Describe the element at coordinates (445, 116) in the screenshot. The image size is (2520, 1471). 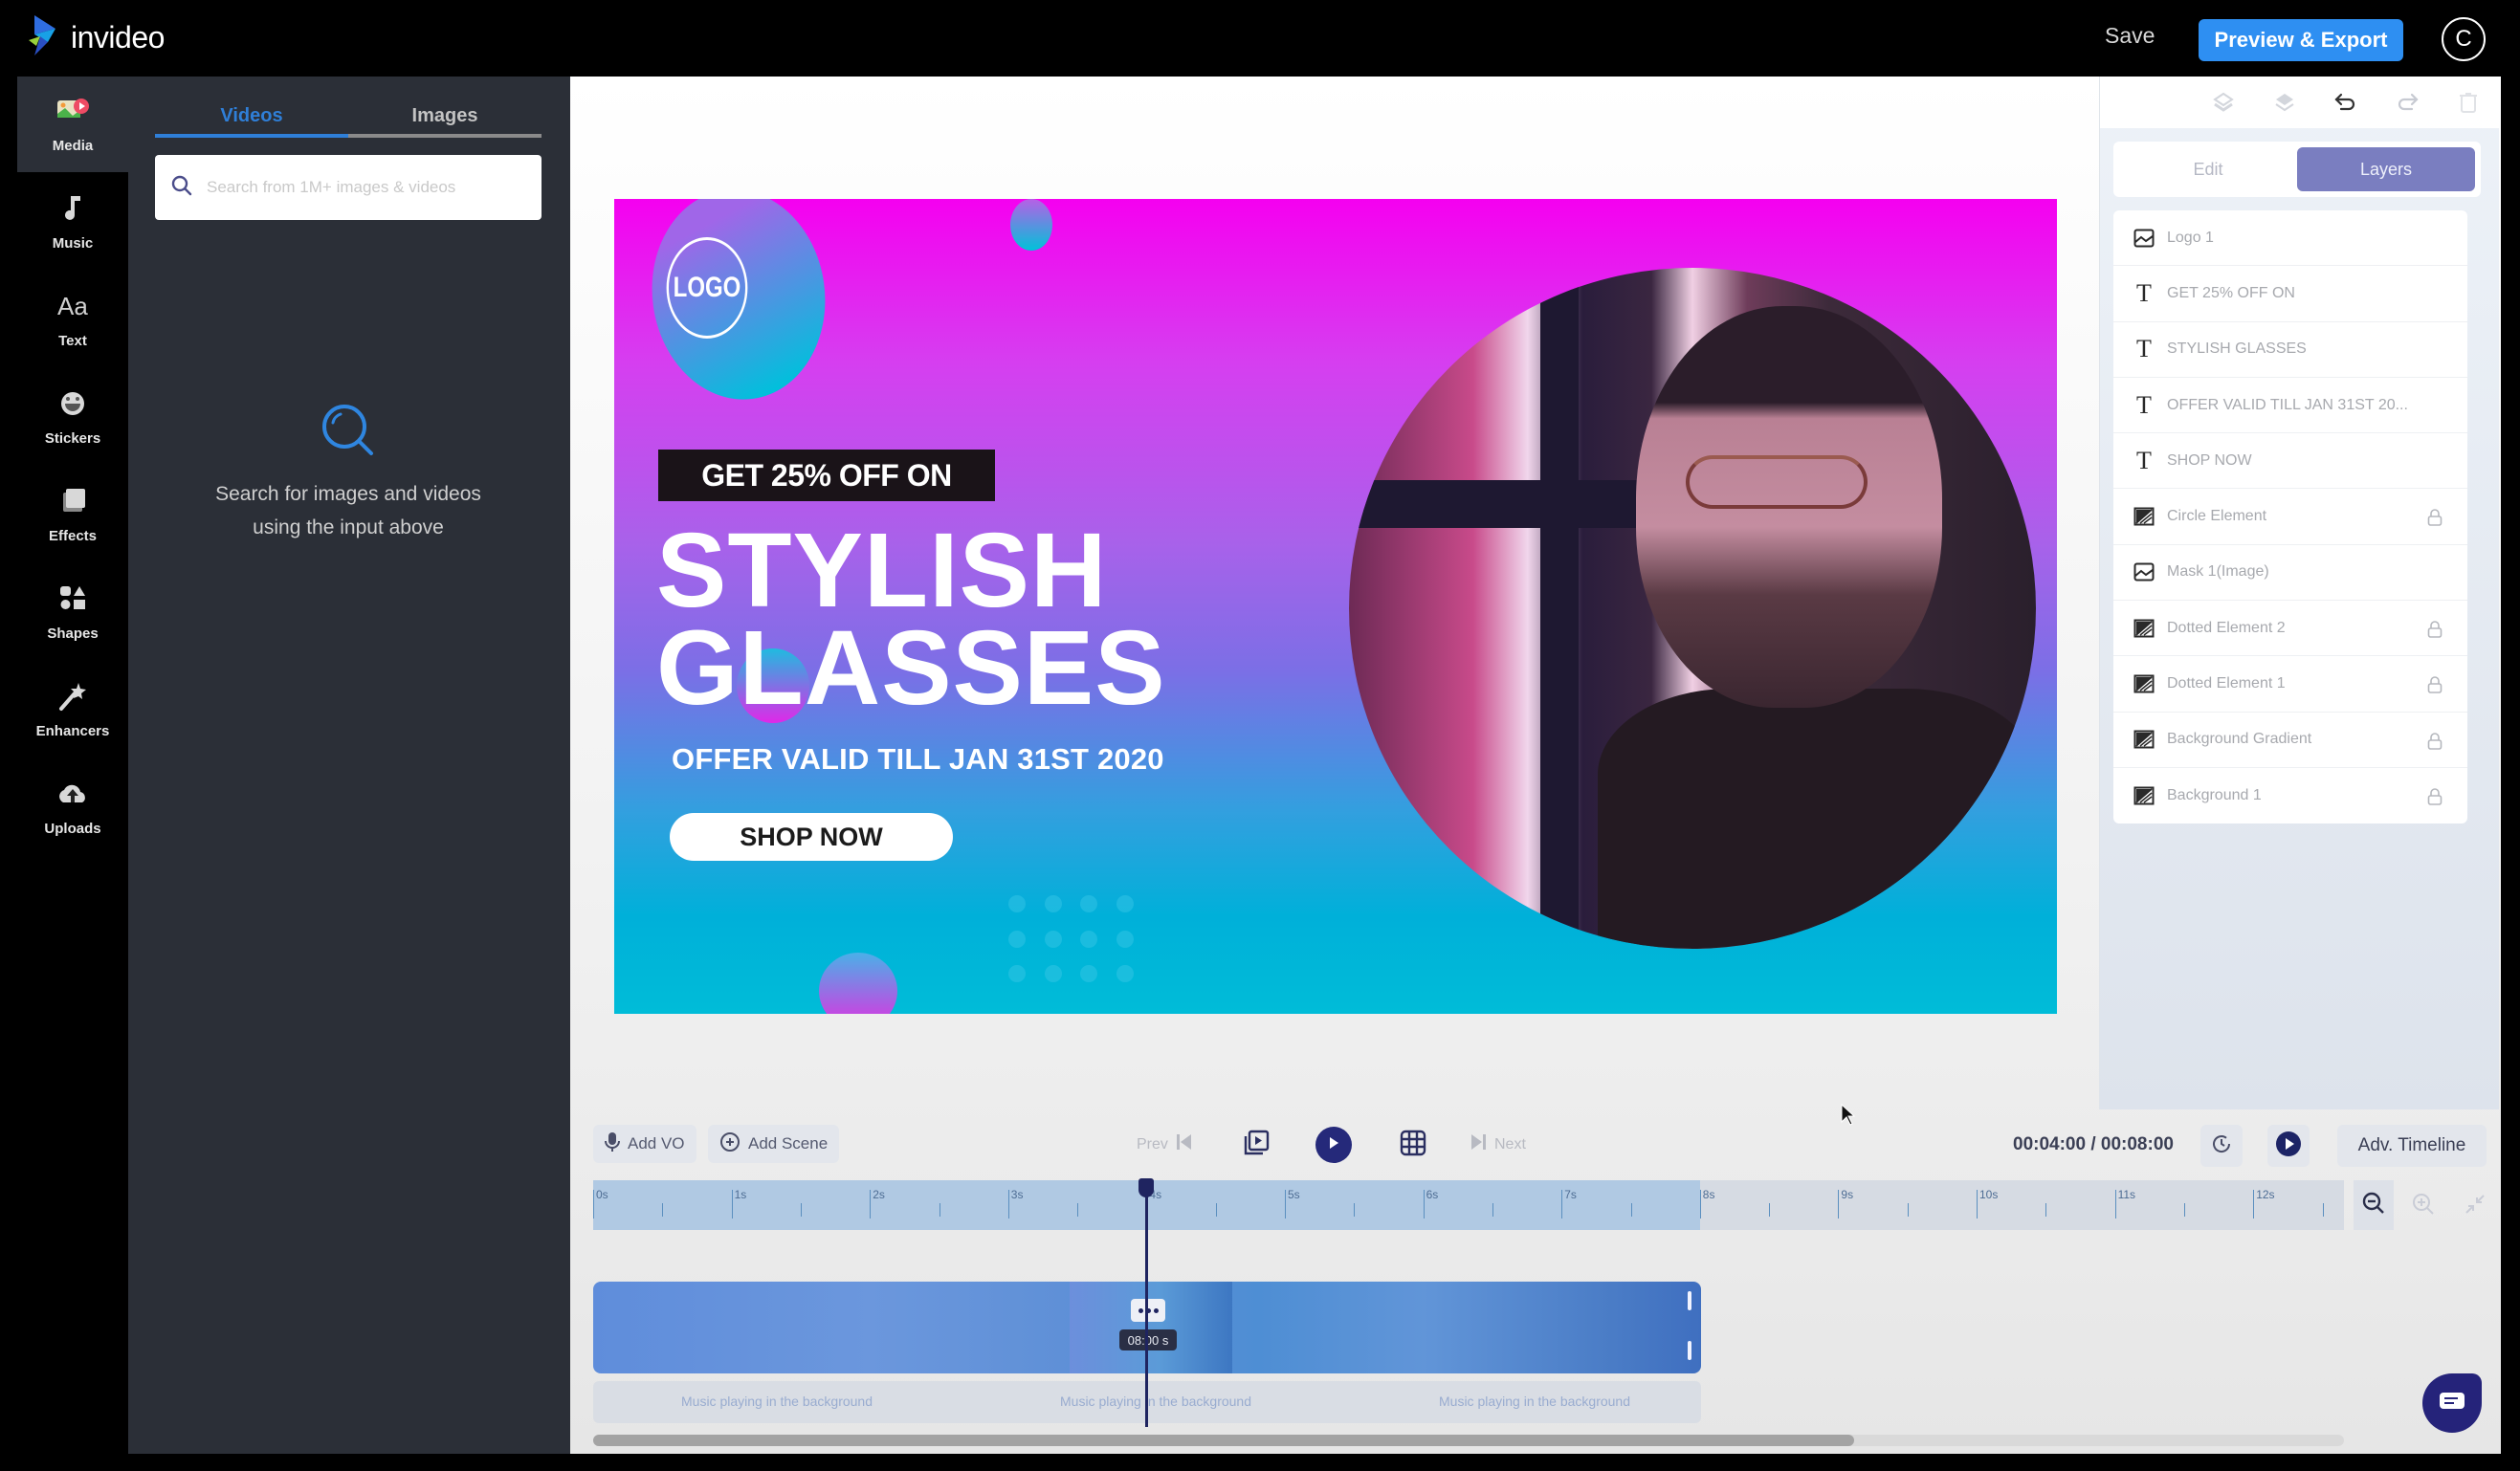
I see `tab-images: Images` at that location.